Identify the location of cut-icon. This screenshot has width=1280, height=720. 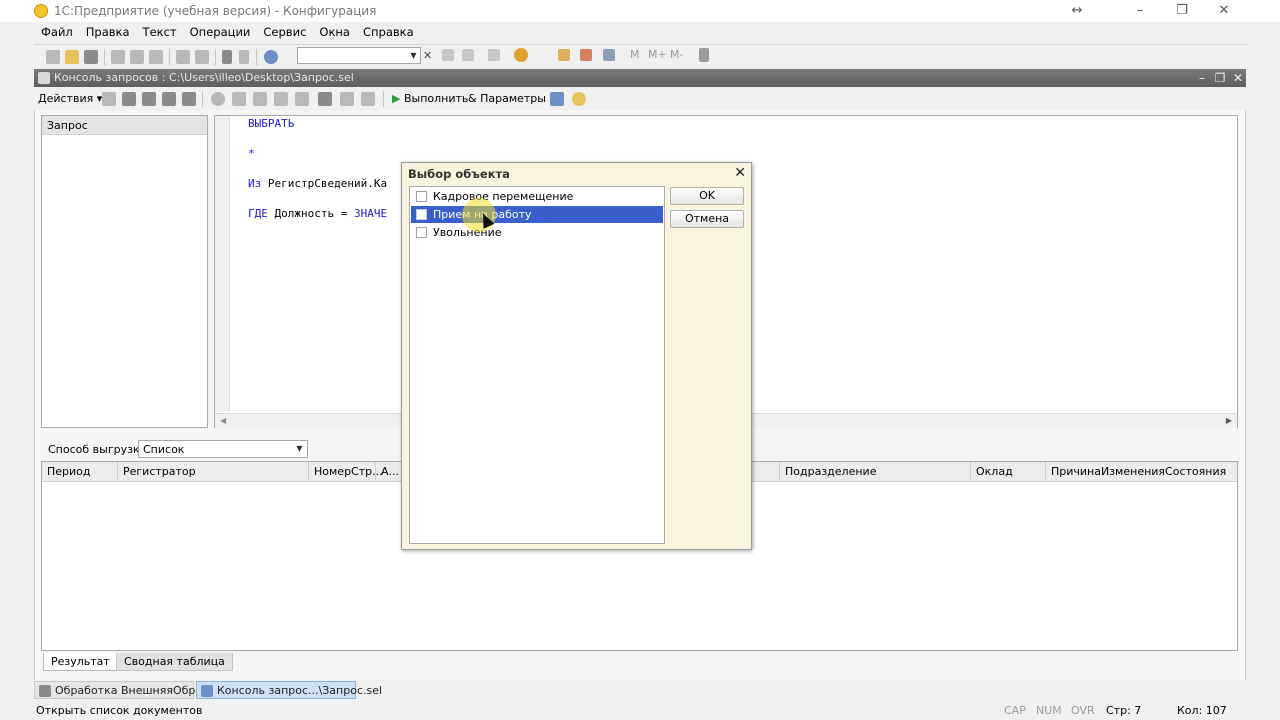
(118, 57).